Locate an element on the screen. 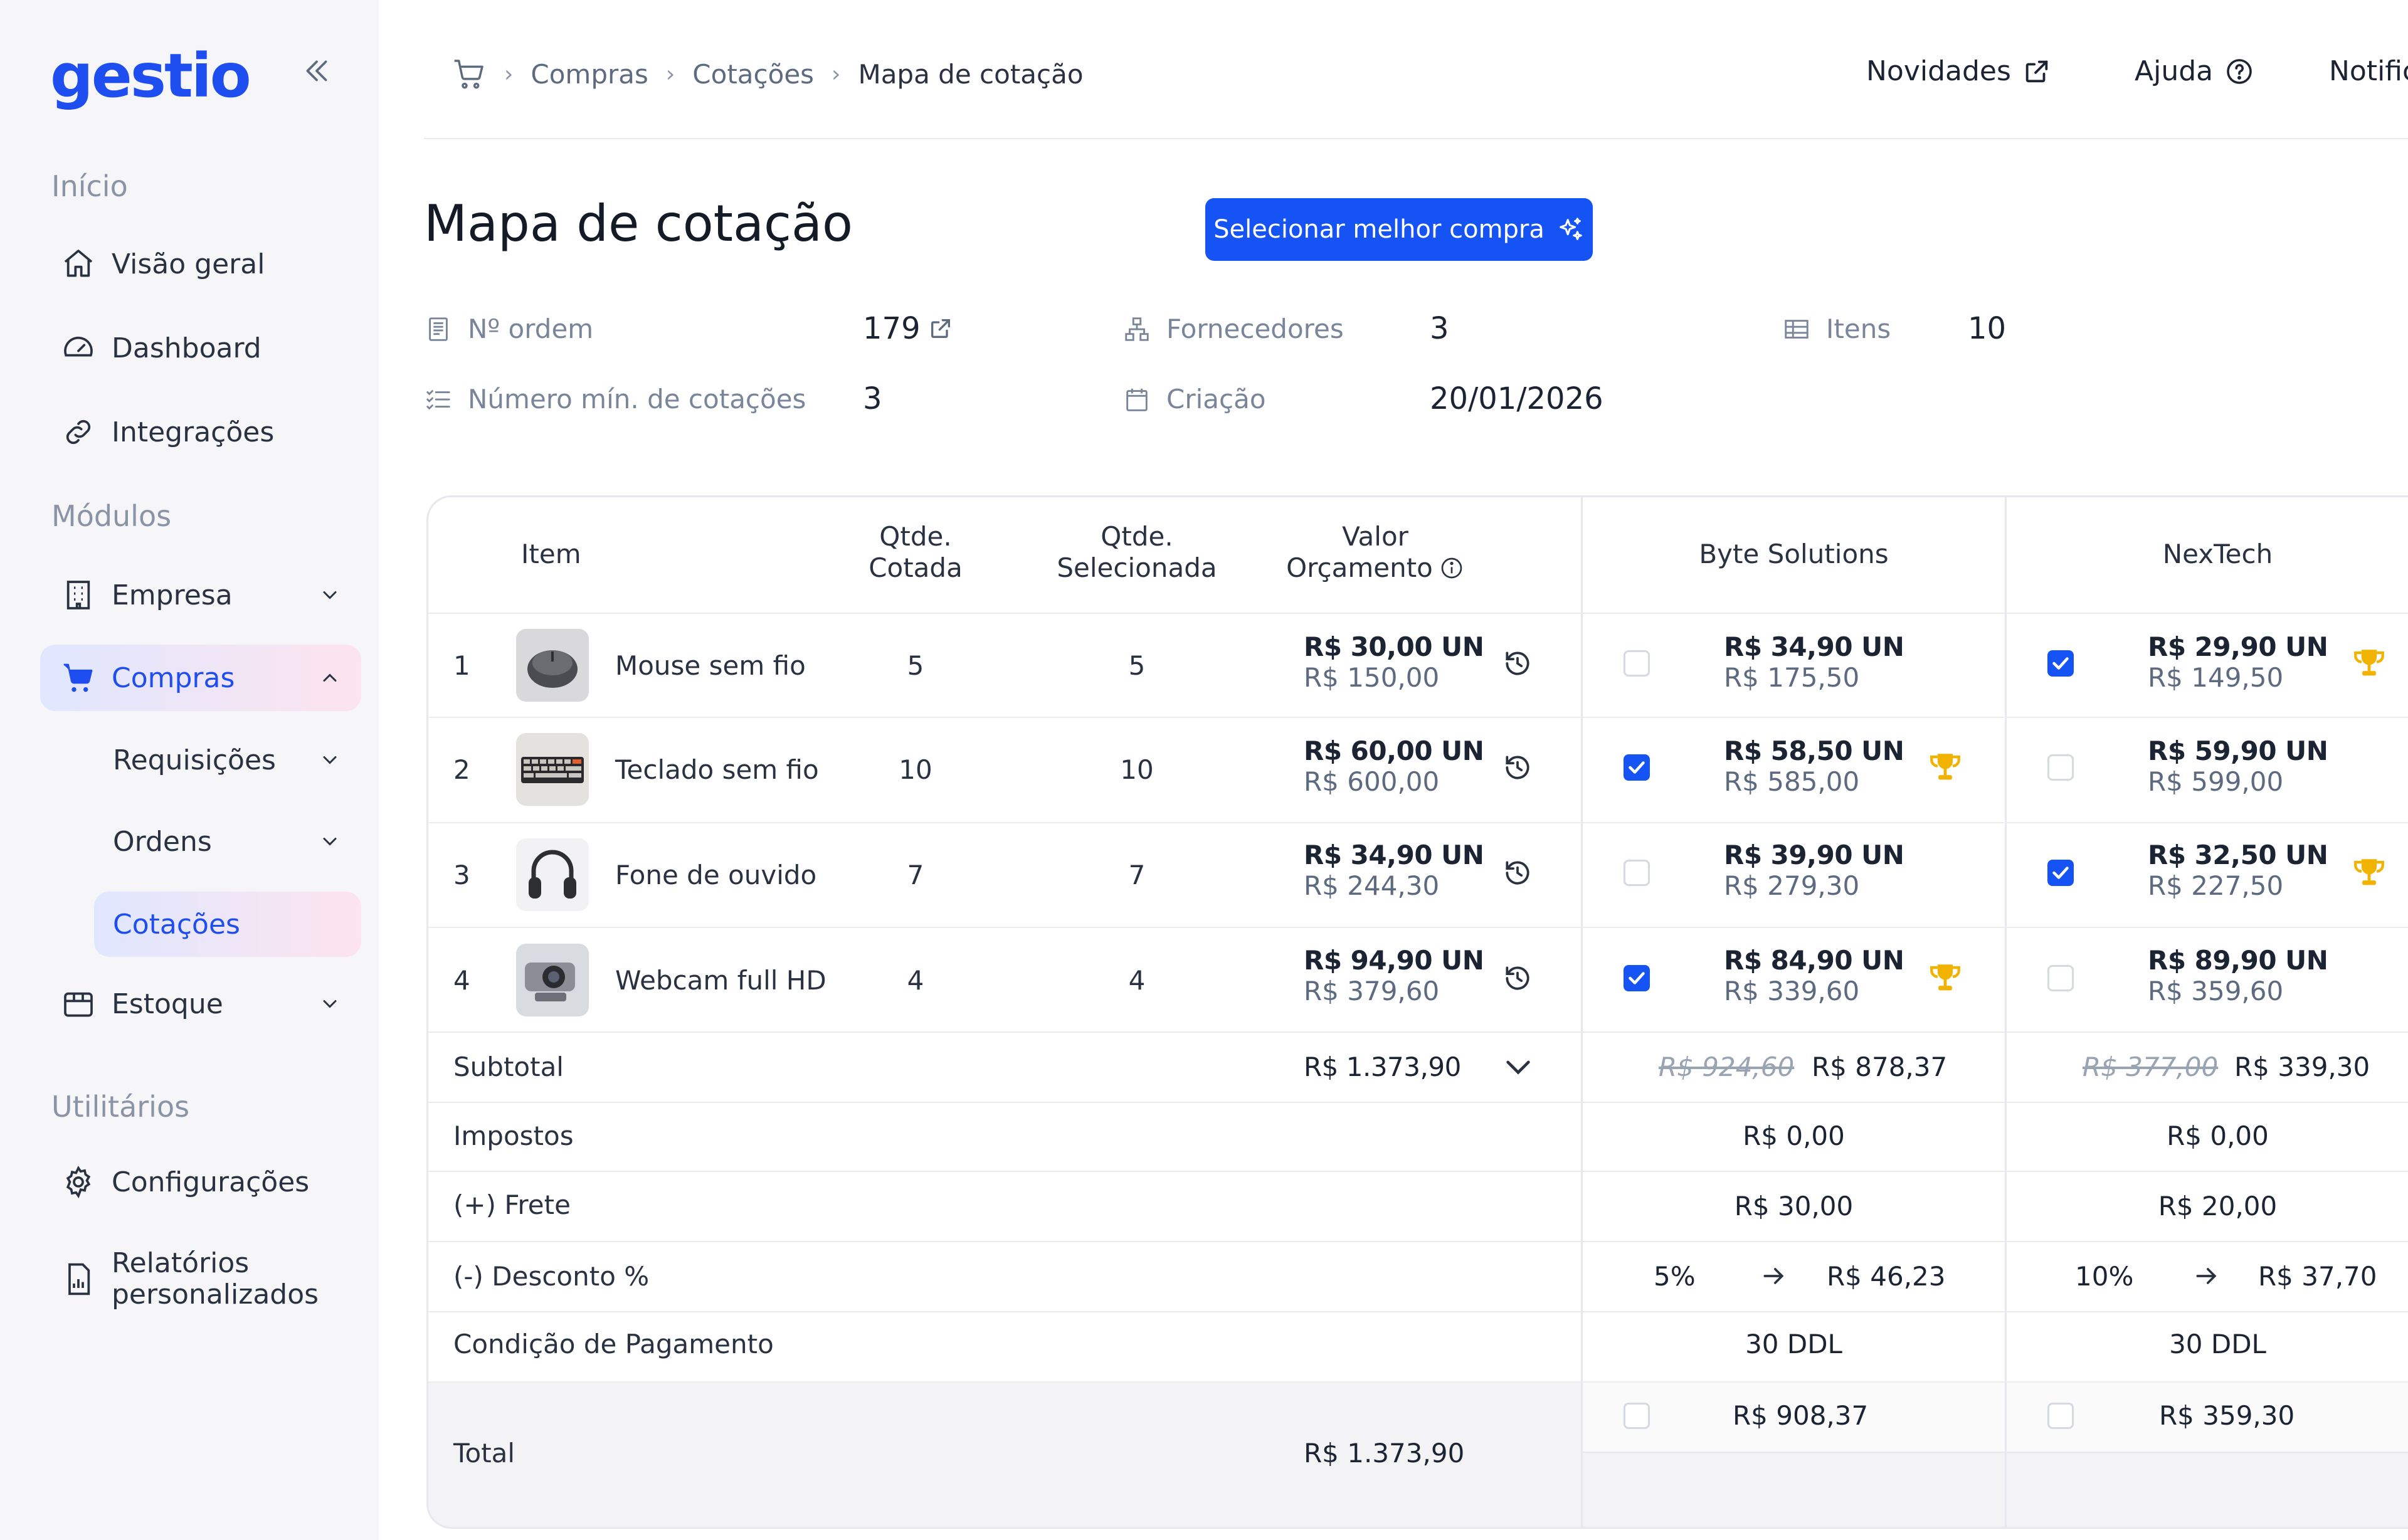  byte-frete: R$ 30,00 is located at coordinates (1794, 1206).